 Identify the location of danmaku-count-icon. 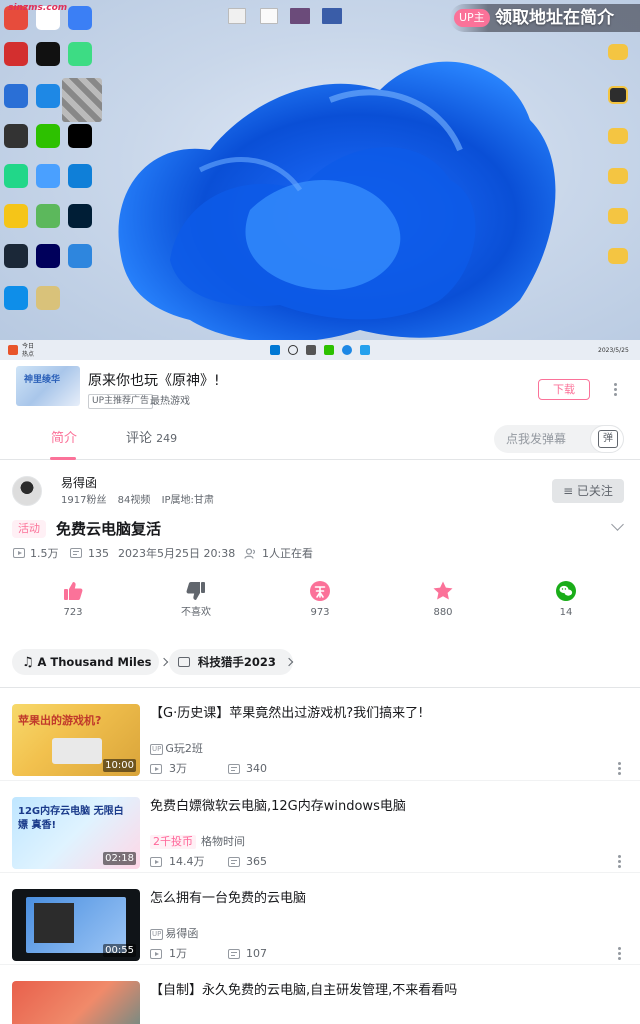
(76, 553).